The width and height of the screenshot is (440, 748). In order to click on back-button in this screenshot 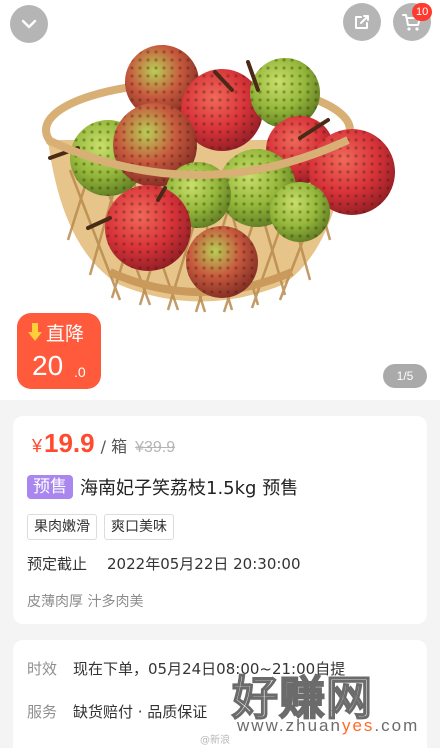, I will do `click(29, 24)`.